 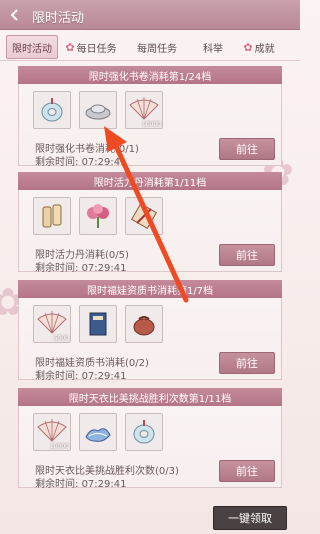 I want to click on scroll-bundle-icon, so click(x=52, y=216).